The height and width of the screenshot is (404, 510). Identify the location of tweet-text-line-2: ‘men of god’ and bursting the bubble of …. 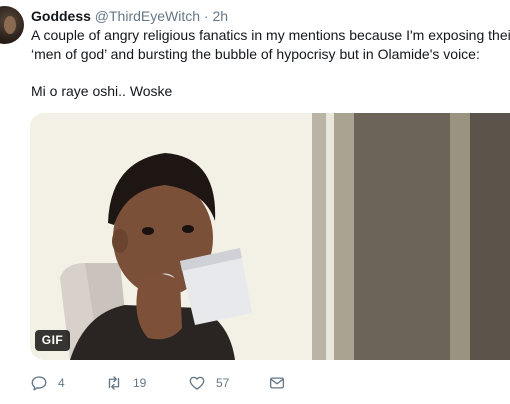
(255, 53).